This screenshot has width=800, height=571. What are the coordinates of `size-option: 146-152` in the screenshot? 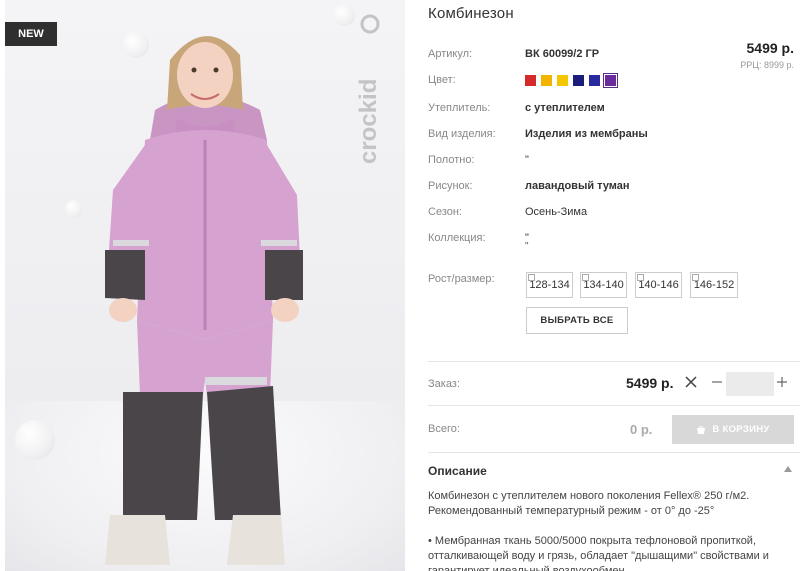 It's located at (714, 285).